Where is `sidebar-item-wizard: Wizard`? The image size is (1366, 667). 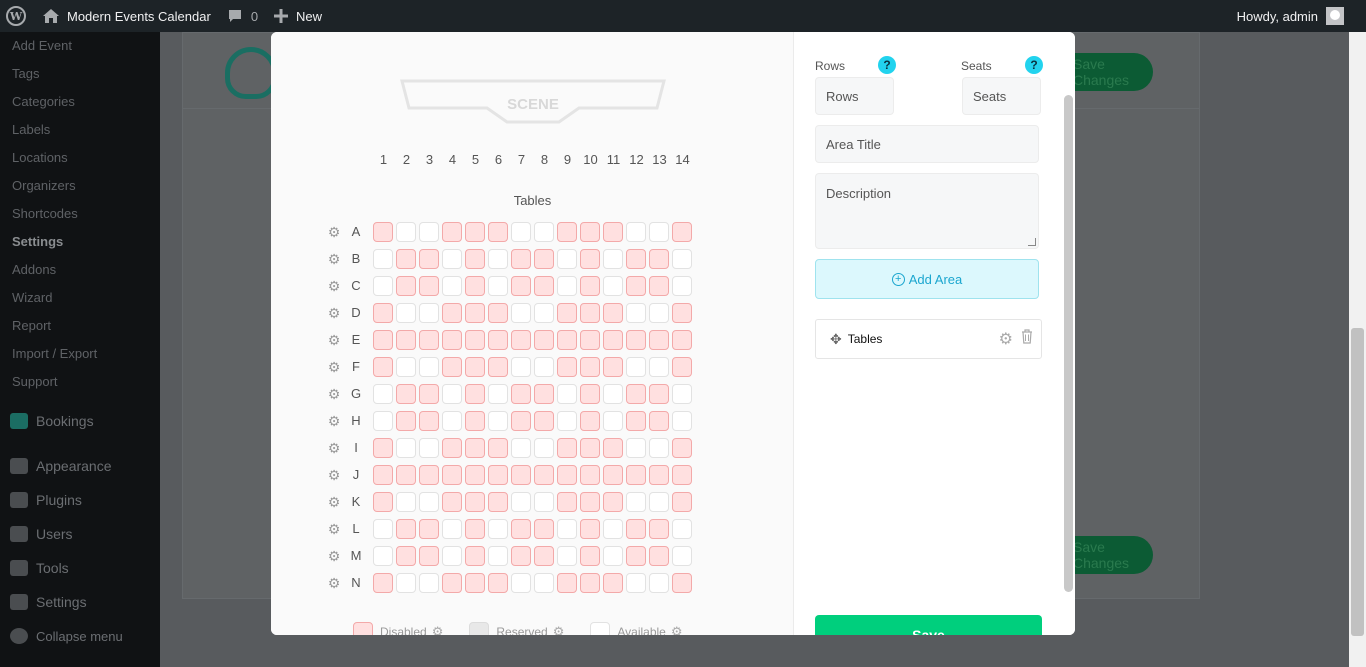 sidebar-item-wizard: Wizard is located at coordinates (80, 298).